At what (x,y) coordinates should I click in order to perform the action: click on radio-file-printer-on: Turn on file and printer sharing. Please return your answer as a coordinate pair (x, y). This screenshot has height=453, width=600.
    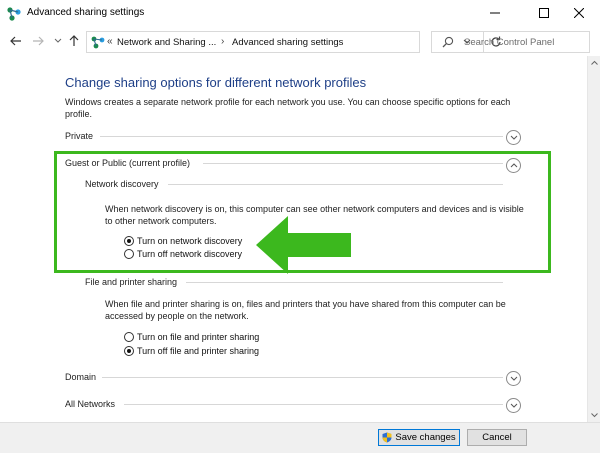
    Looking at the image, I should click on (191, 337).